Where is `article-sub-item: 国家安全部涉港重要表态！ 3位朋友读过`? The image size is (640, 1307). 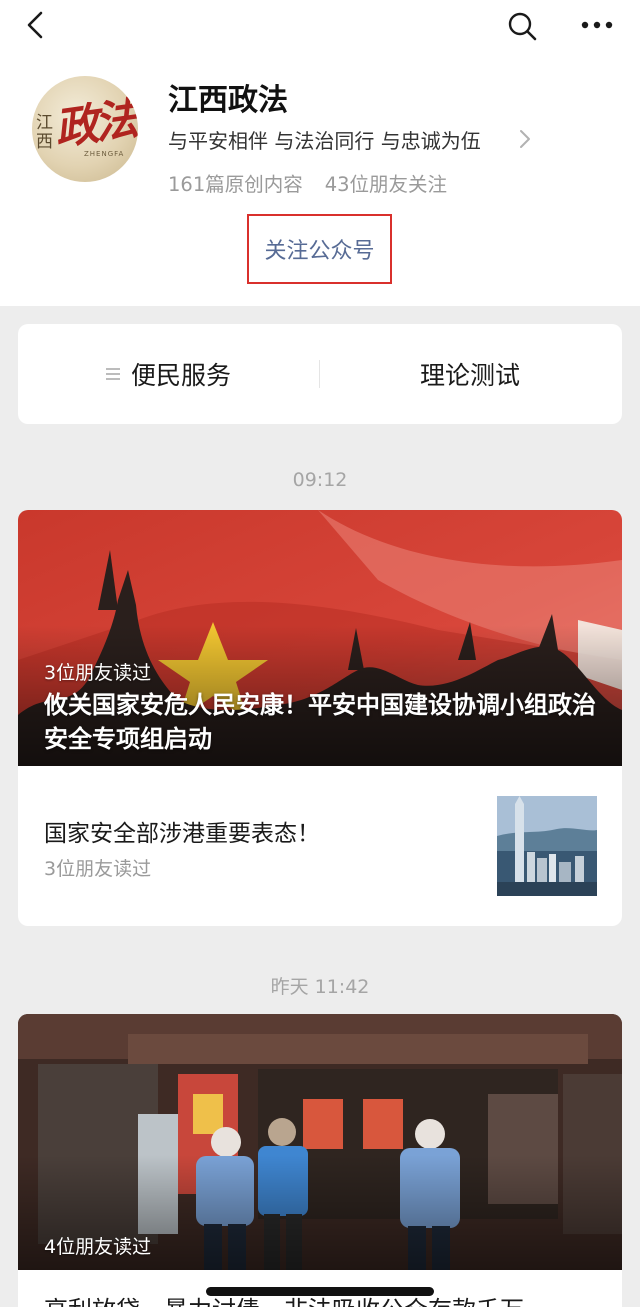
article-sub-item: 国家安全部涉港重要表态！ 3位朋友读过 is located at coordinates (320, 846).